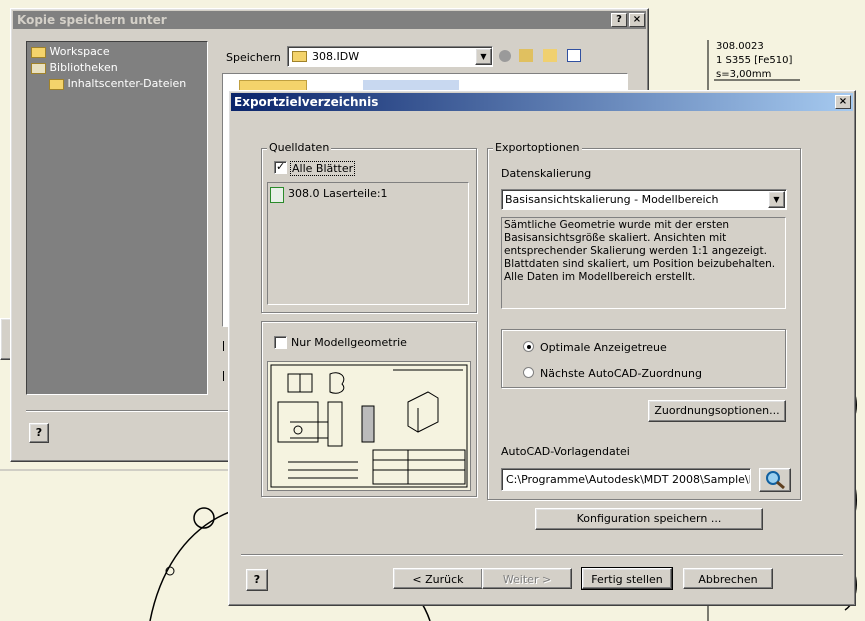  Describe the element at coordinates (349, 342) in the screenshot. I see `model-geometry-label: Nur Modellgeometrie` at that location.